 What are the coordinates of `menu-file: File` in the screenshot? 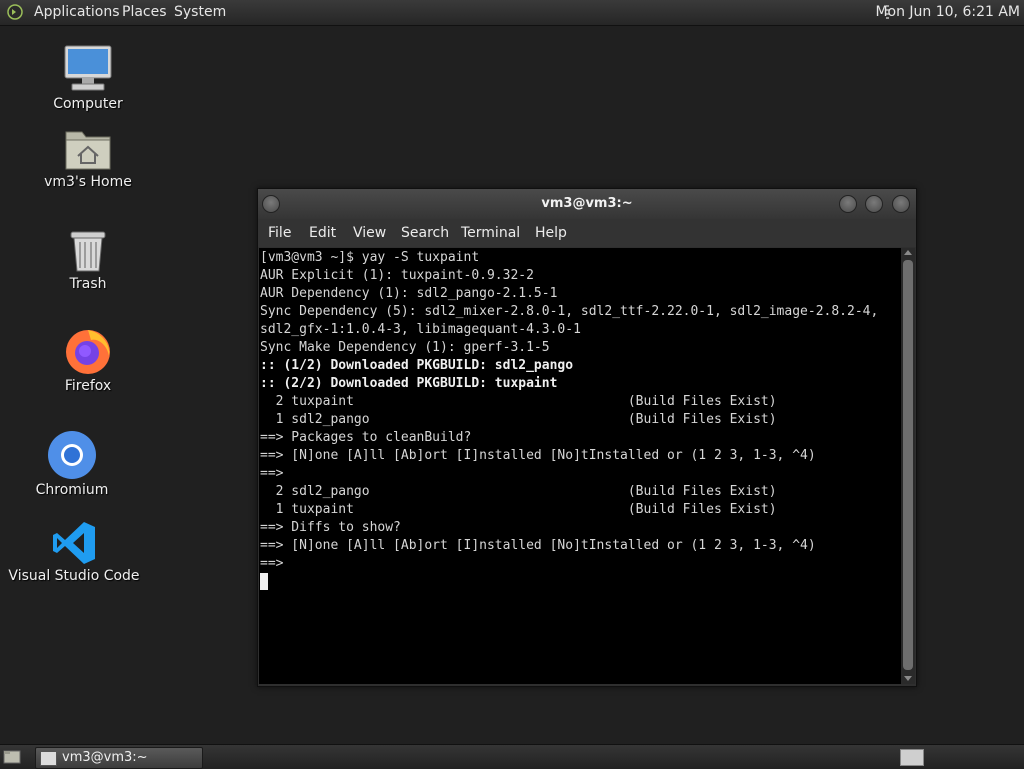 It's located at (279, 233).